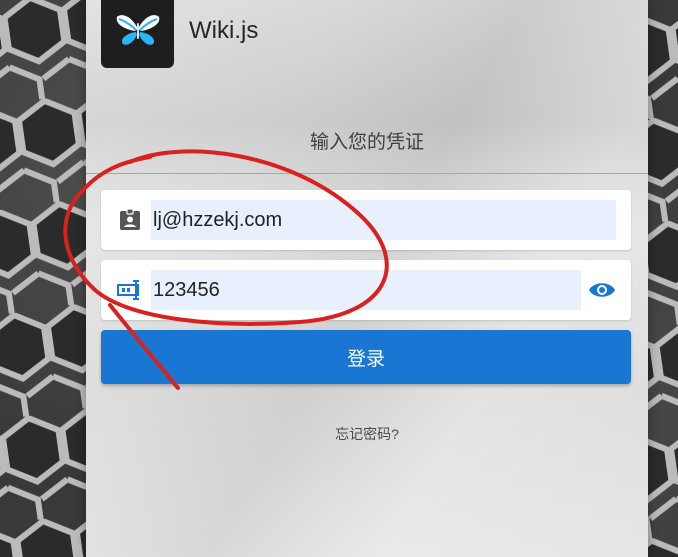  What do you see at coordinates (367, 173) in the screenshot?
I see `divider` at bounding box center [367, 173].